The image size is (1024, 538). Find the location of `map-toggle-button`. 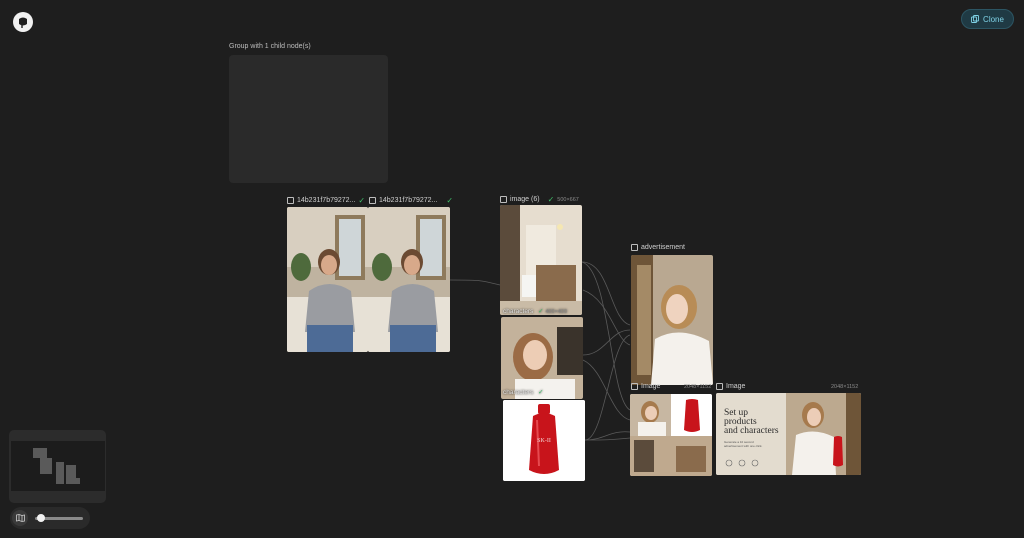

map-toggle-button is located at coordinates (20, 518).